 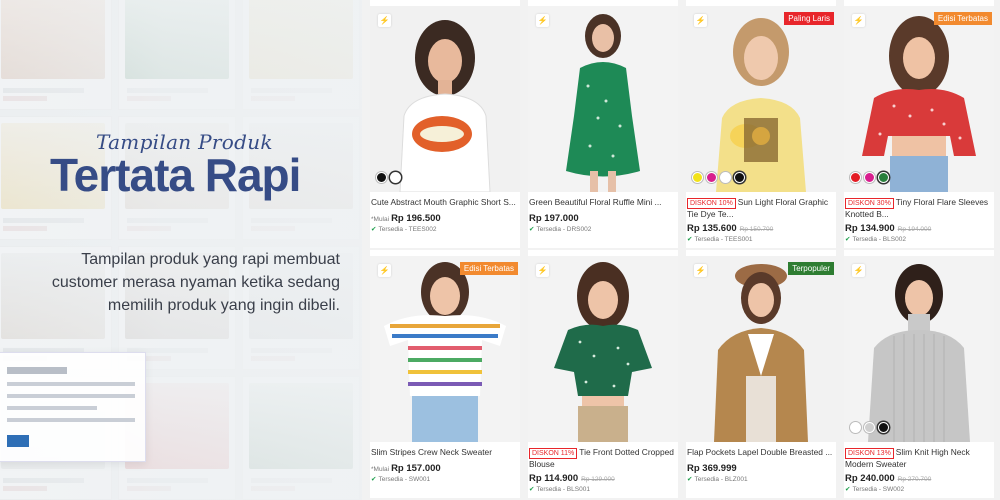 I want to click on product-image: ⚡ Paling Laris, so click(x=761, y=99).